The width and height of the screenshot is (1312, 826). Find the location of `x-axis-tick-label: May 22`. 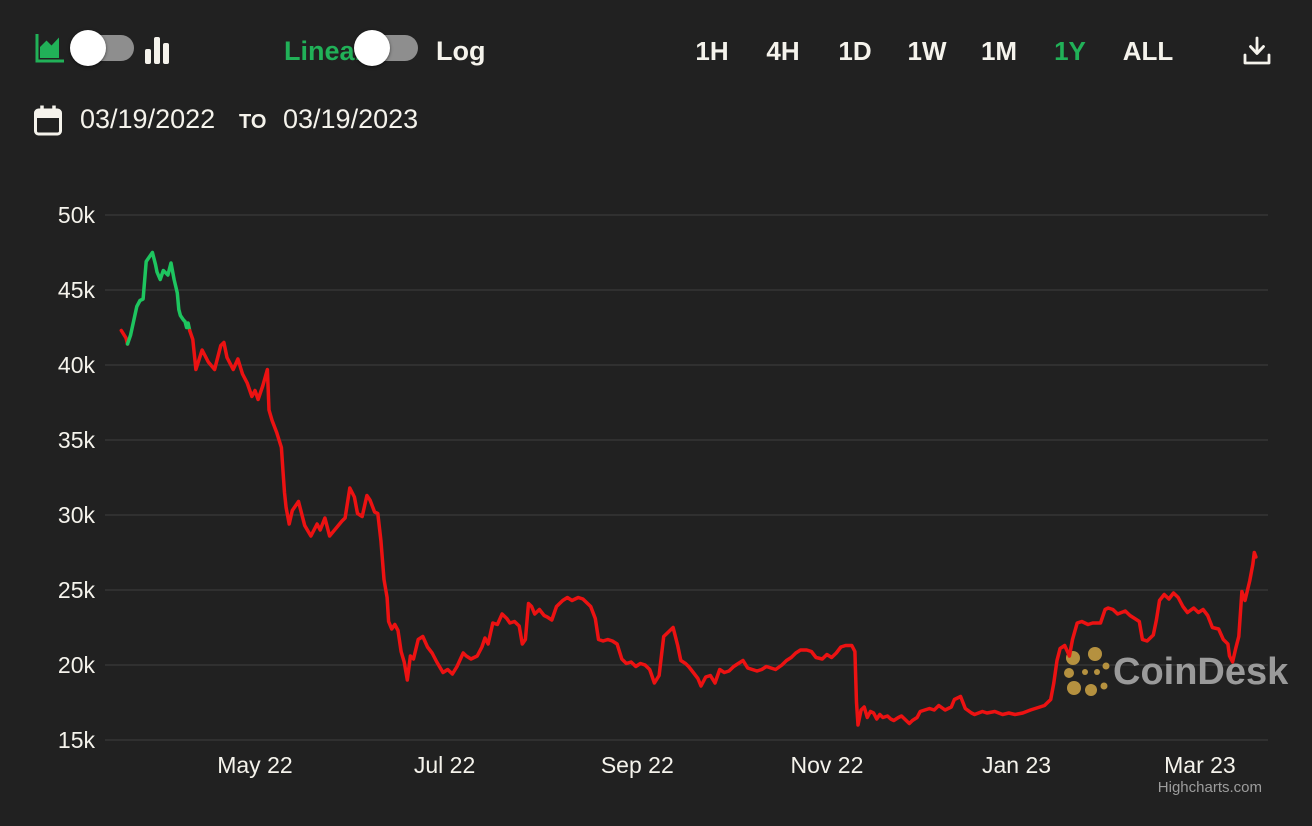

x-axis-tick-label: May 22 is located at coordinates (254, 765).